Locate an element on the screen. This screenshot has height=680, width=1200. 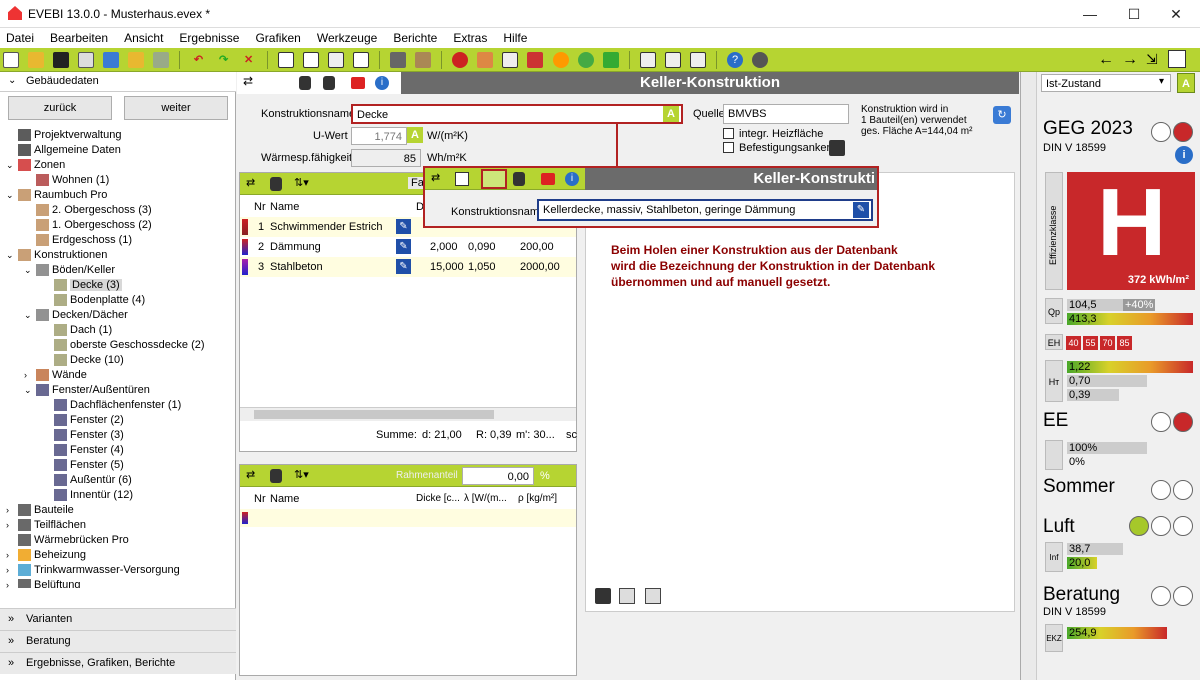
menu-item: Grafiken is located at coordinates (277, 38).